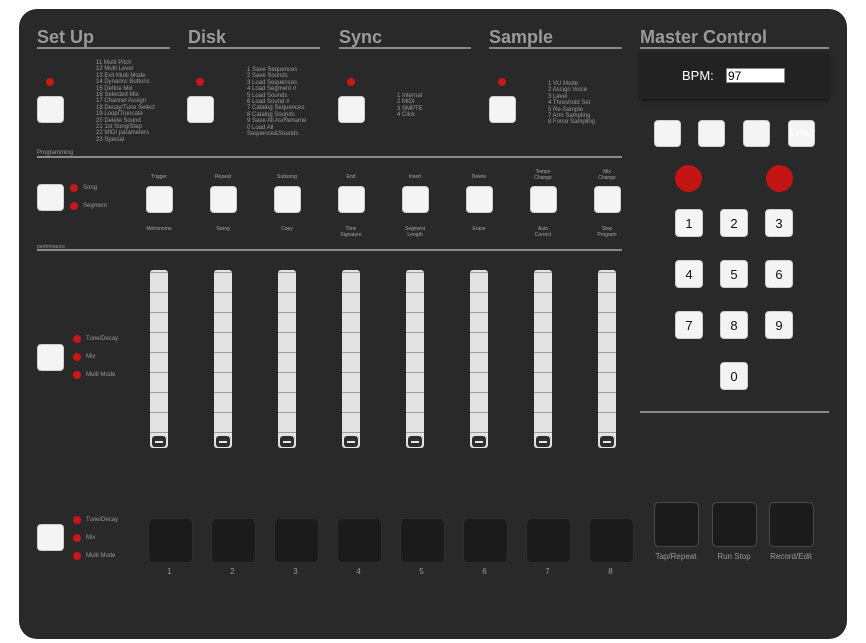 The height and width of the screenshot is (643, 866). Describe the element at coordinates (351, 109) in the screenshot. I see `sync-button` at that location.